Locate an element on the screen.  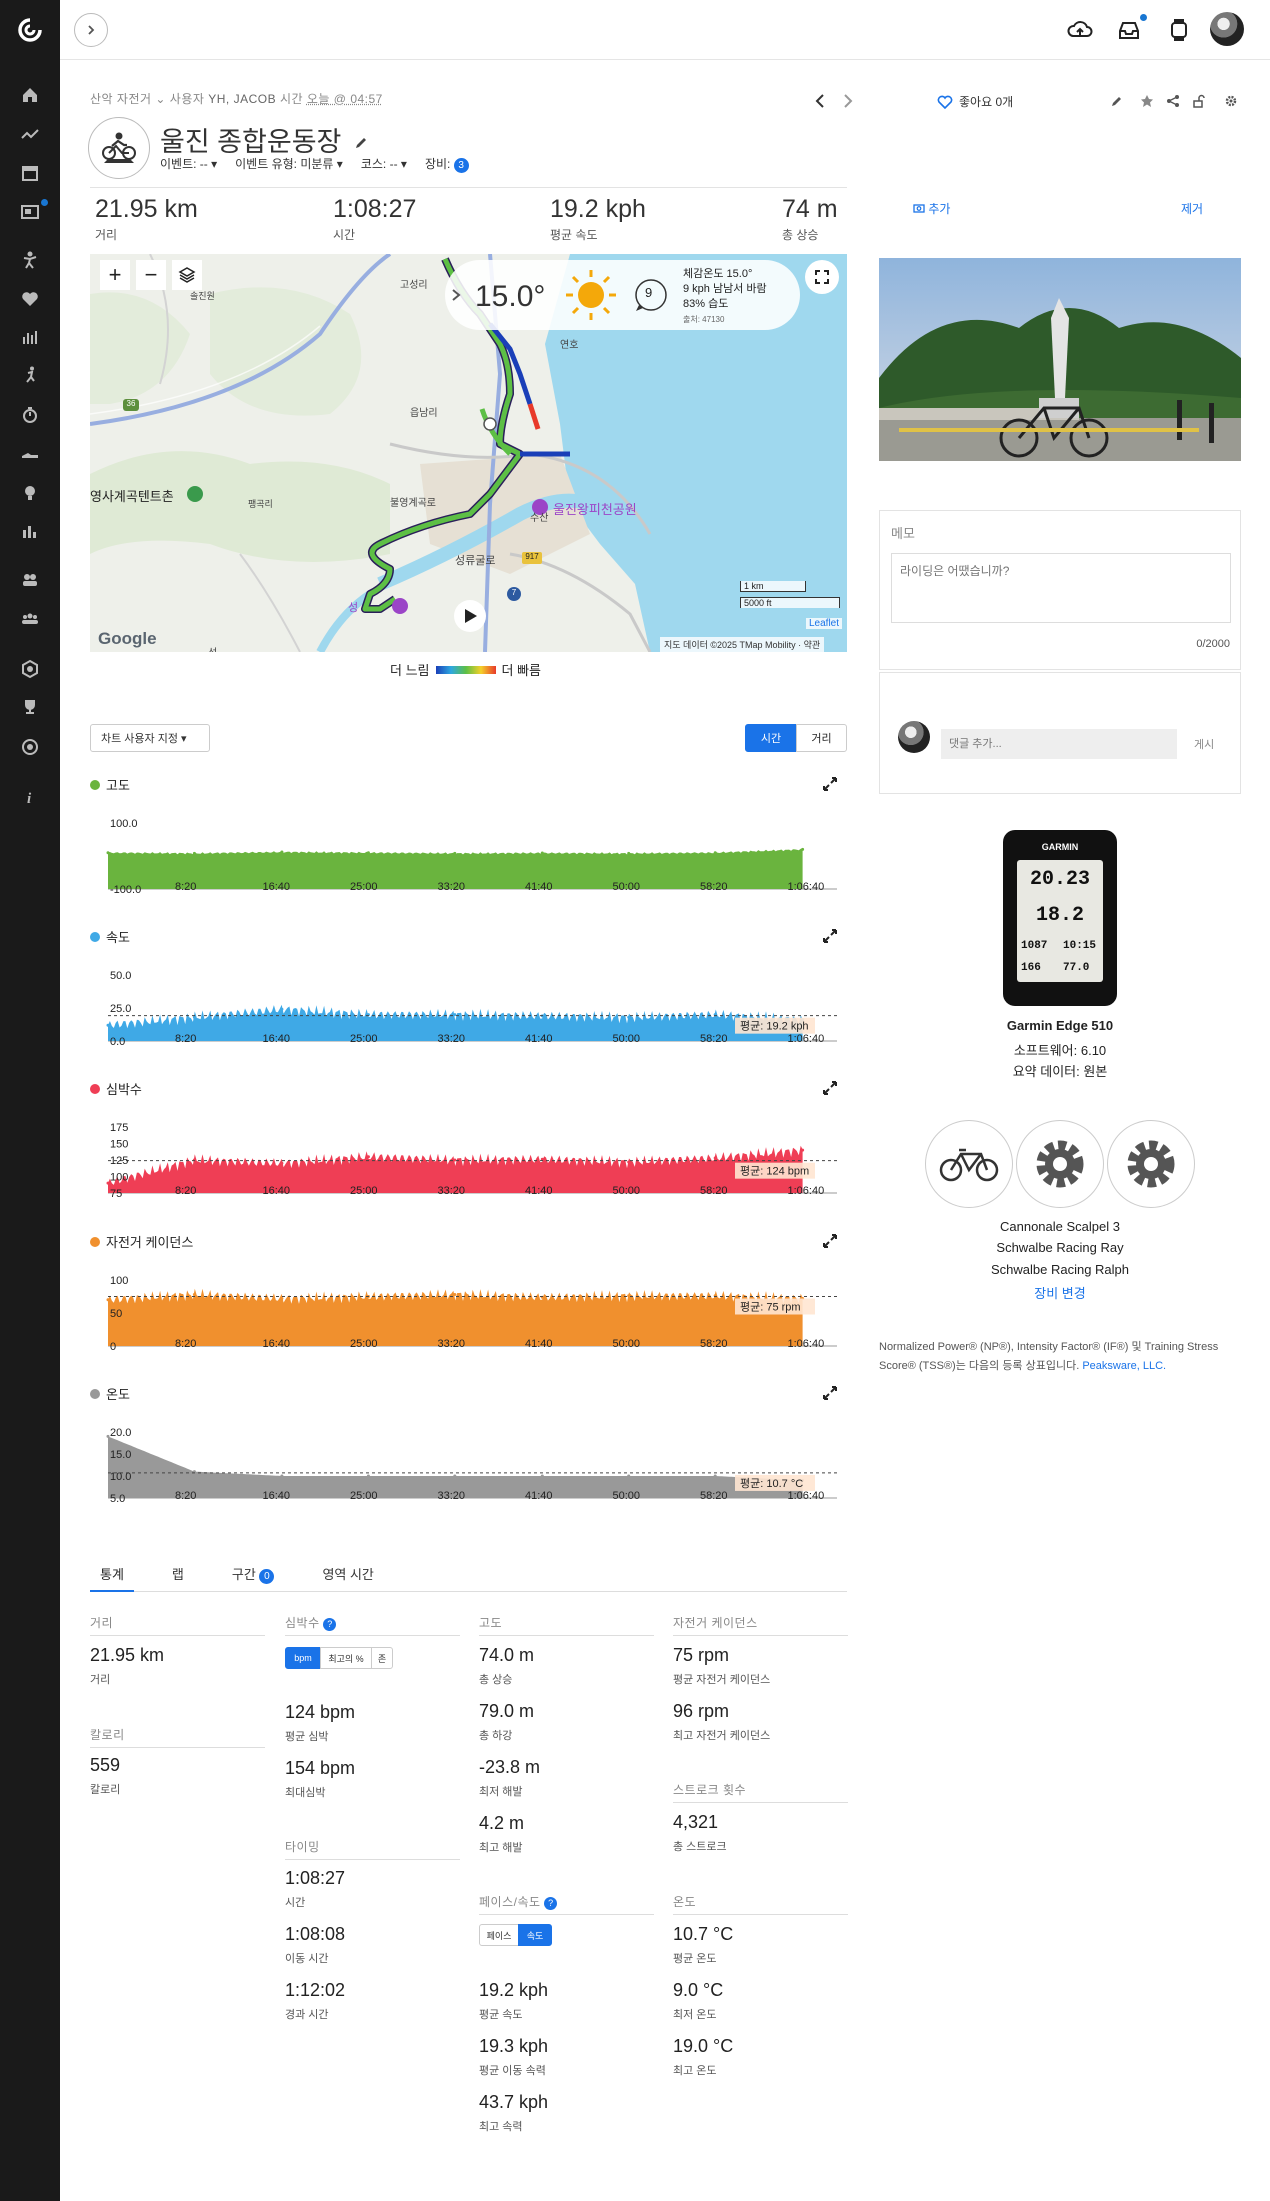
event-type-dropdown: 이벤트 유형: 미분류 ▾ is located at coordinates (289, 164).